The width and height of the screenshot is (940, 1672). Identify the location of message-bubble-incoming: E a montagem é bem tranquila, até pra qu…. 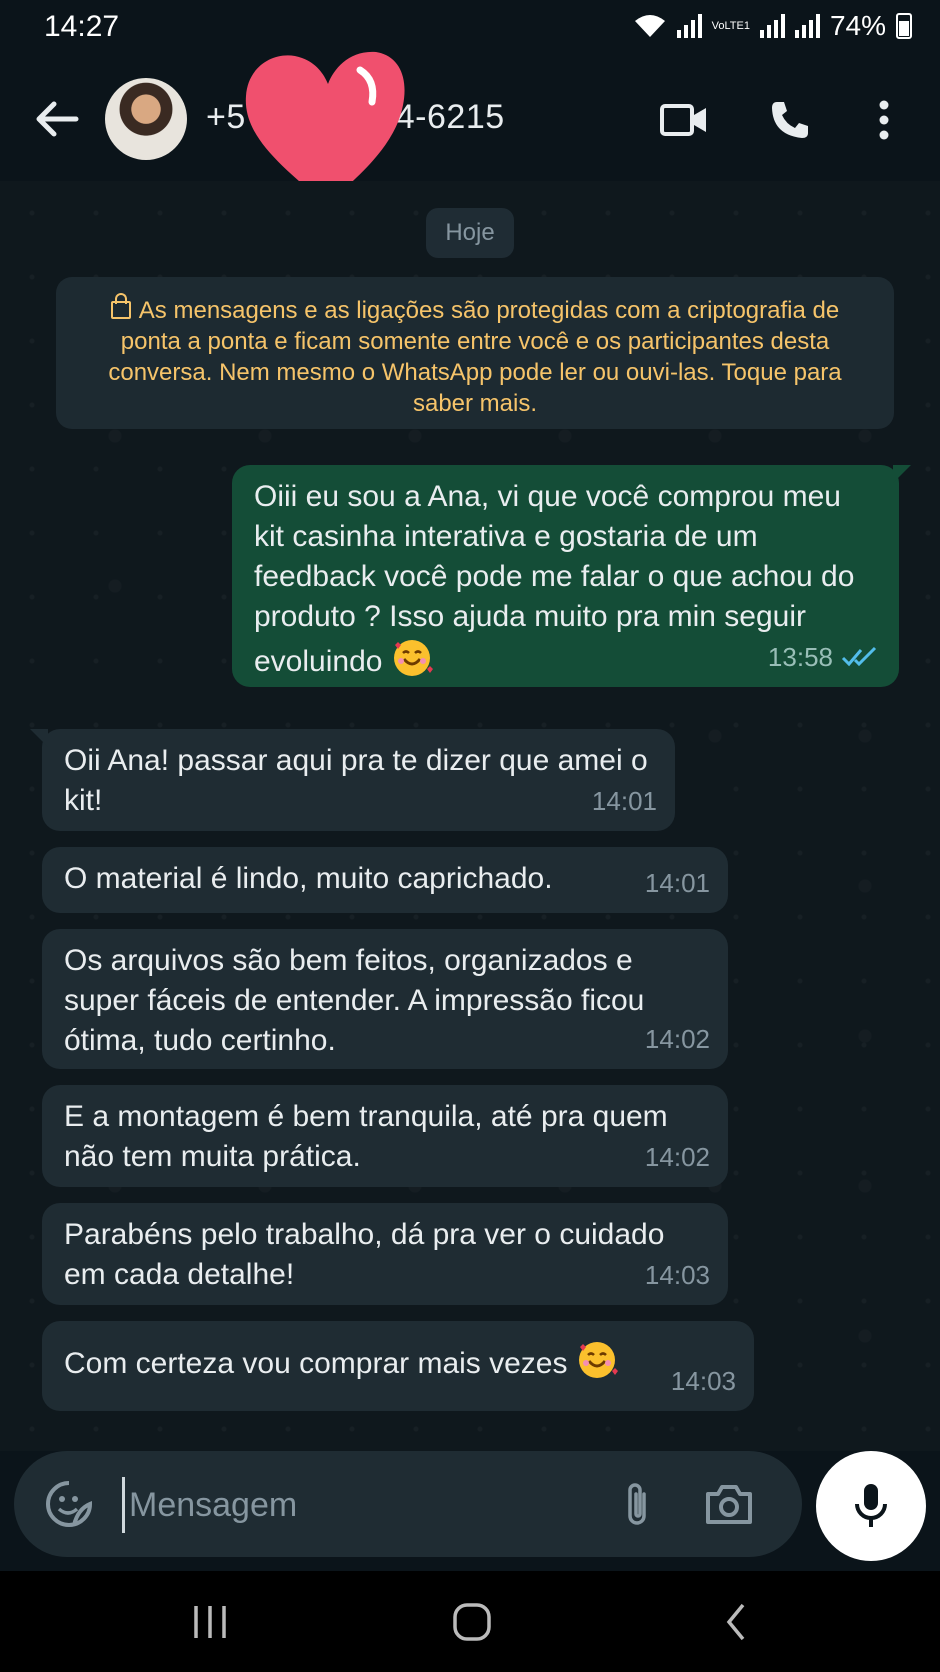
(385, 1136).